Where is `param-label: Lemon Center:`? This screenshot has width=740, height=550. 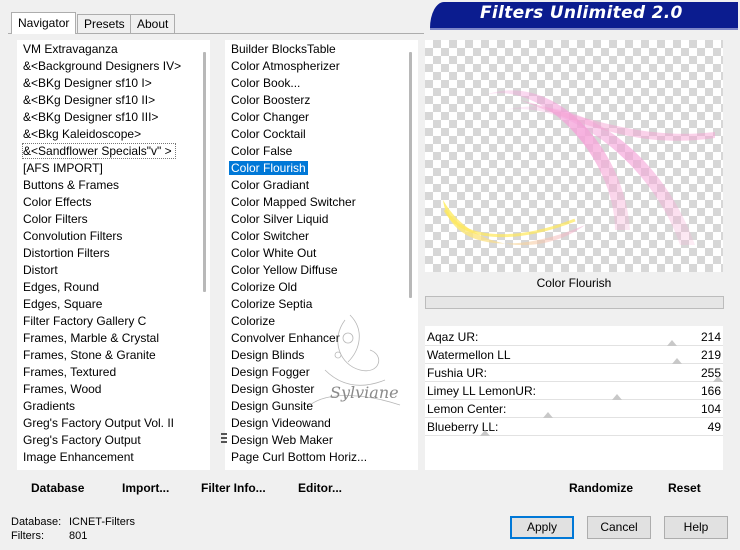
param-label: Lemon Center: is located at coordinates (467, 409).